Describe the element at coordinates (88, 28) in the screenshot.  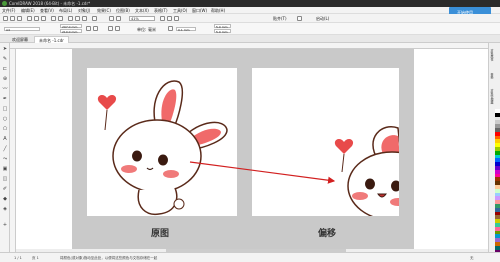
I see `portrait-icon` at that location.